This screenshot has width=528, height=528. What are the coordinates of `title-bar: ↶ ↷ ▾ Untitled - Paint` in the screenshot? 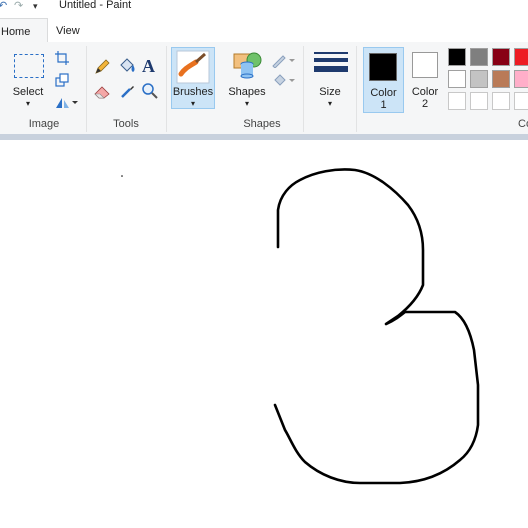 It's located at (264, 9).